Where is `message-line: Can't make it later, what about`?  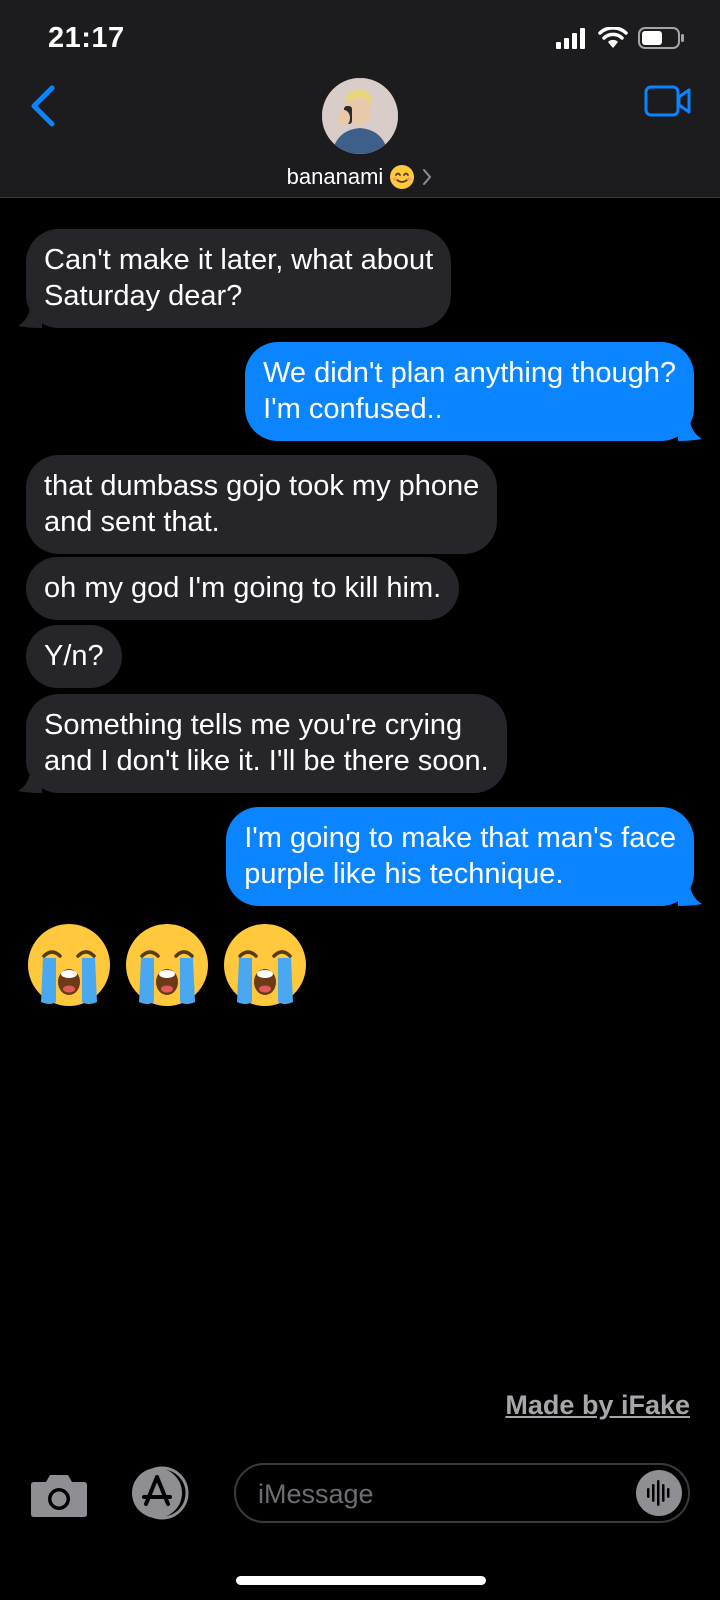 message-line: Can't make it later, what about is located at coordinates (239, 260).